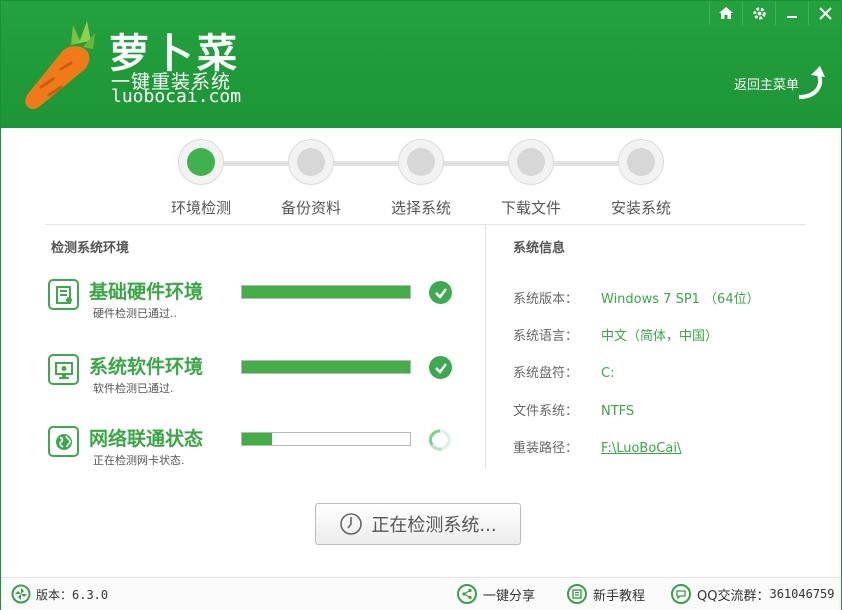 This screenshot has width=842, height=610. I want to click on check-status-text: 硬件检测已通过.., so click(135, 313).